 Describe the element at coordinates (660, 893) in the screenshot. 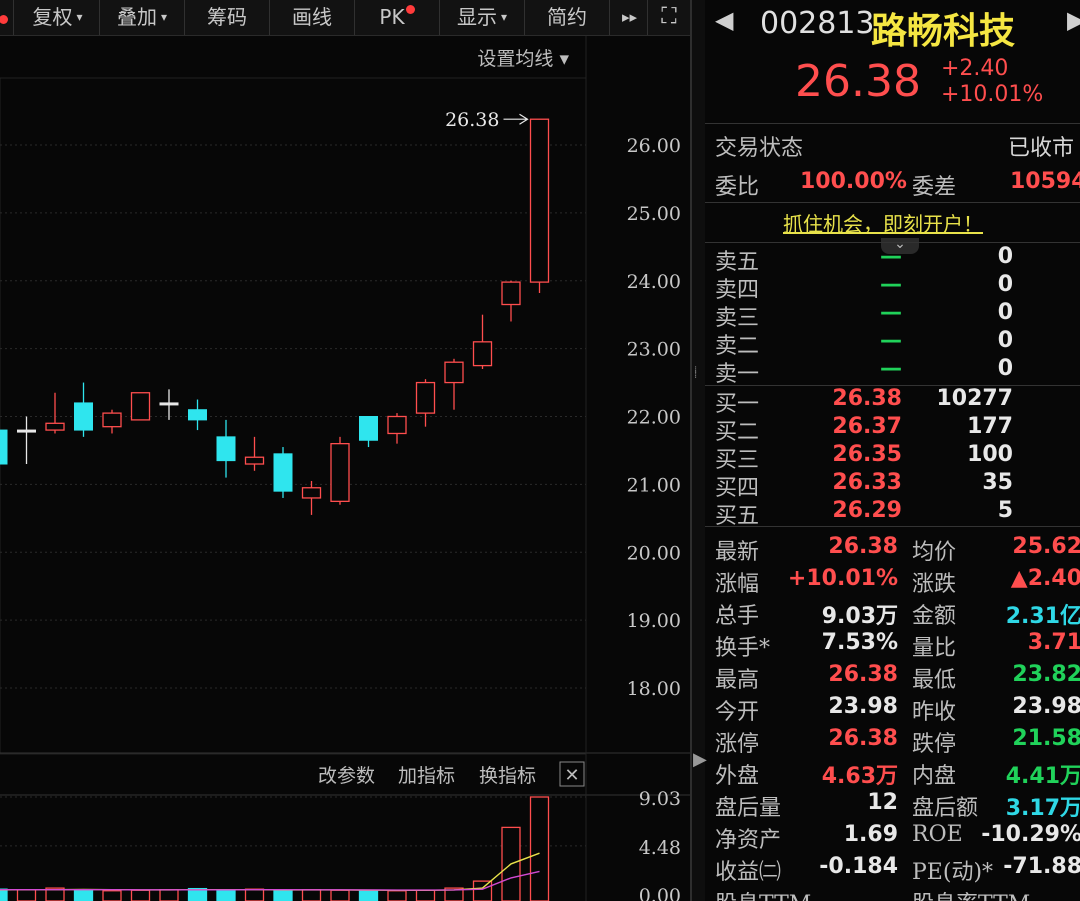

I see `volume-tick-label: 0.00` at that location.